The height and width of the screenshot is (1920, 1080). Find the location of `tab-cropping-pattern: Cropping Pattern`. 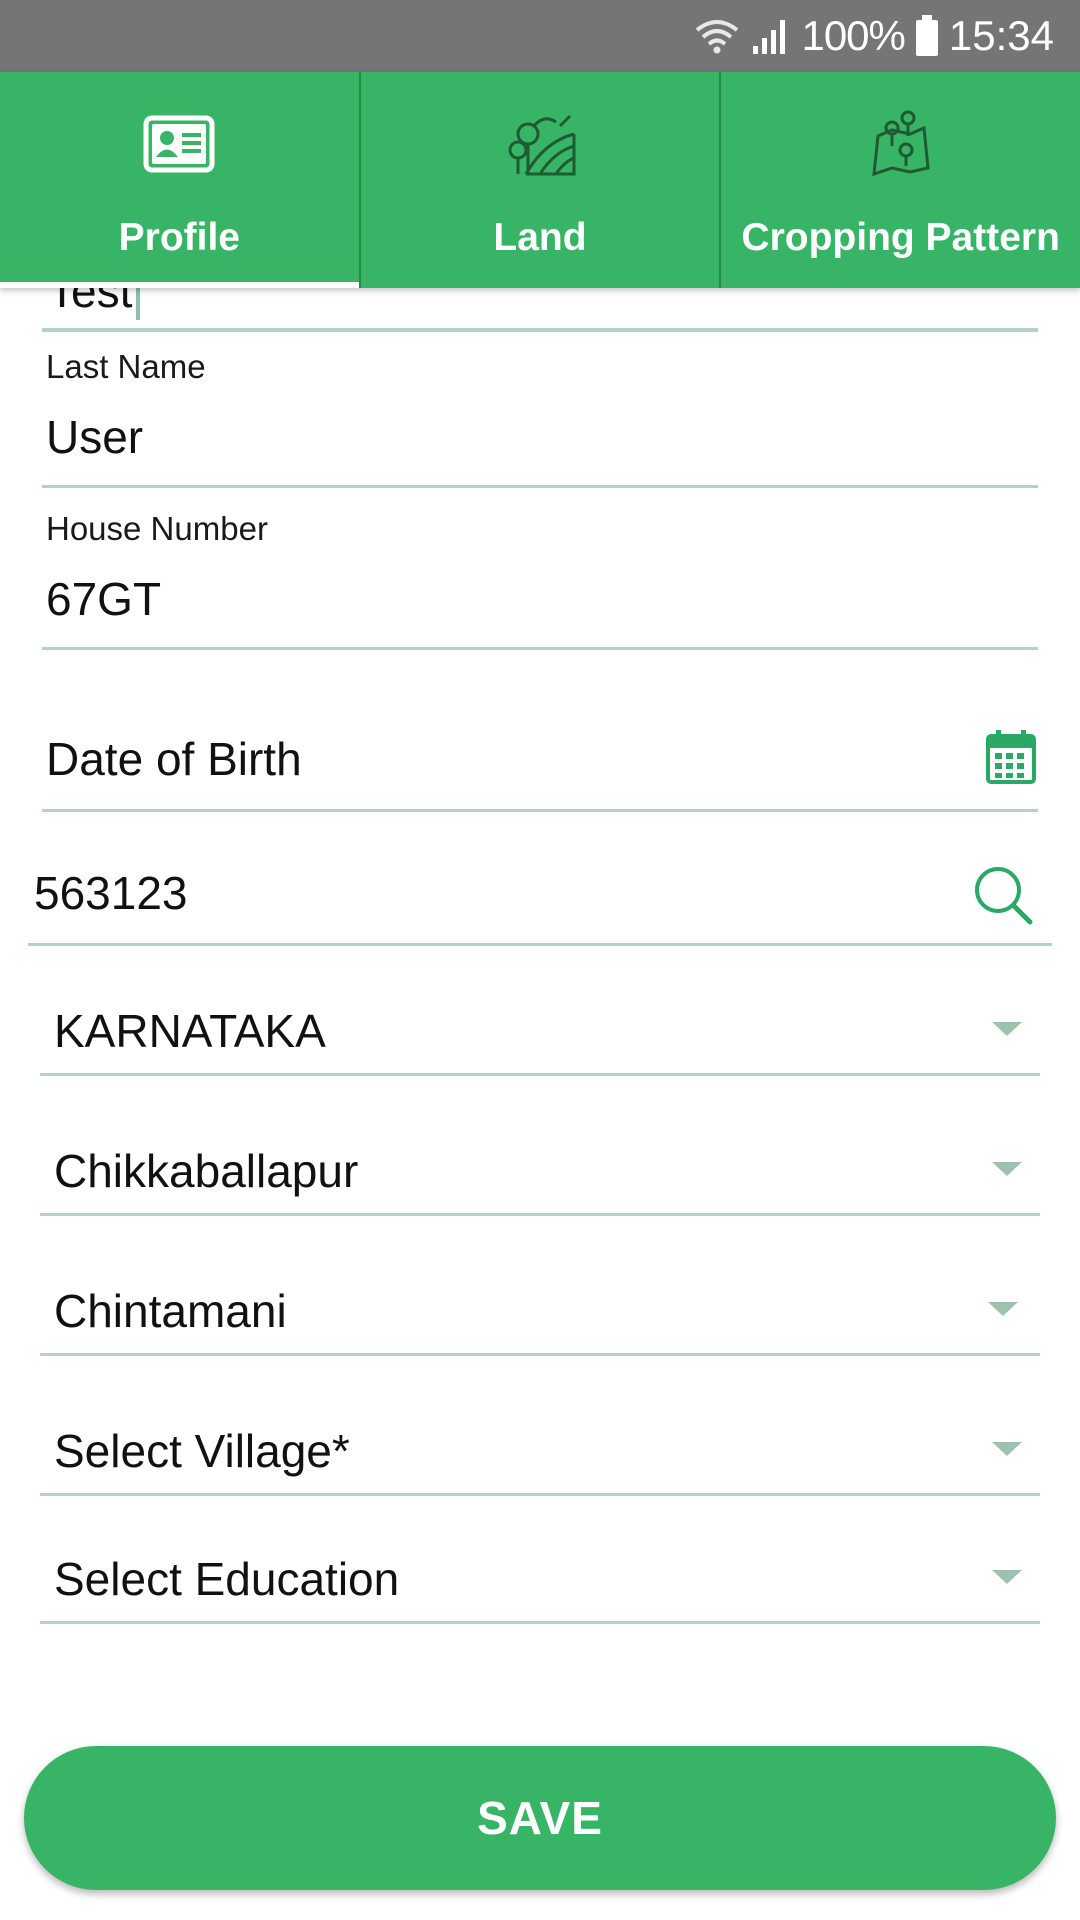

tab-cropping-pattern: Cropping Pattern is located at coordinates (899, 180).